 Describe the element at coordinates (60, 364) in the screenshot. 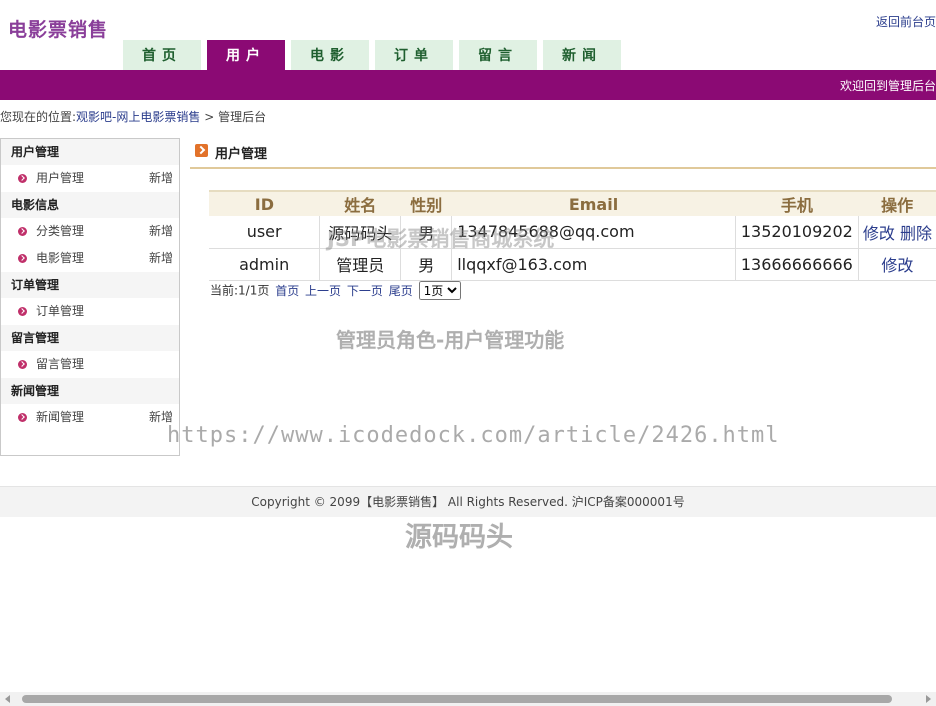

I see `sidebar-item-label: 留言管理` at that location.